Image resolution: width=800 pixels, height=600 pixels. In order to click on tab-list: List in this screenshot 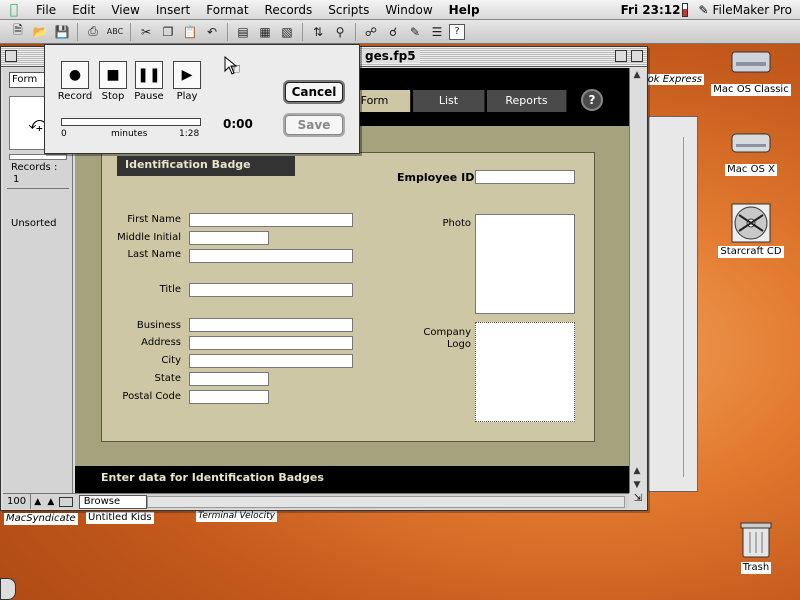, I will do `click(449, 101)`.